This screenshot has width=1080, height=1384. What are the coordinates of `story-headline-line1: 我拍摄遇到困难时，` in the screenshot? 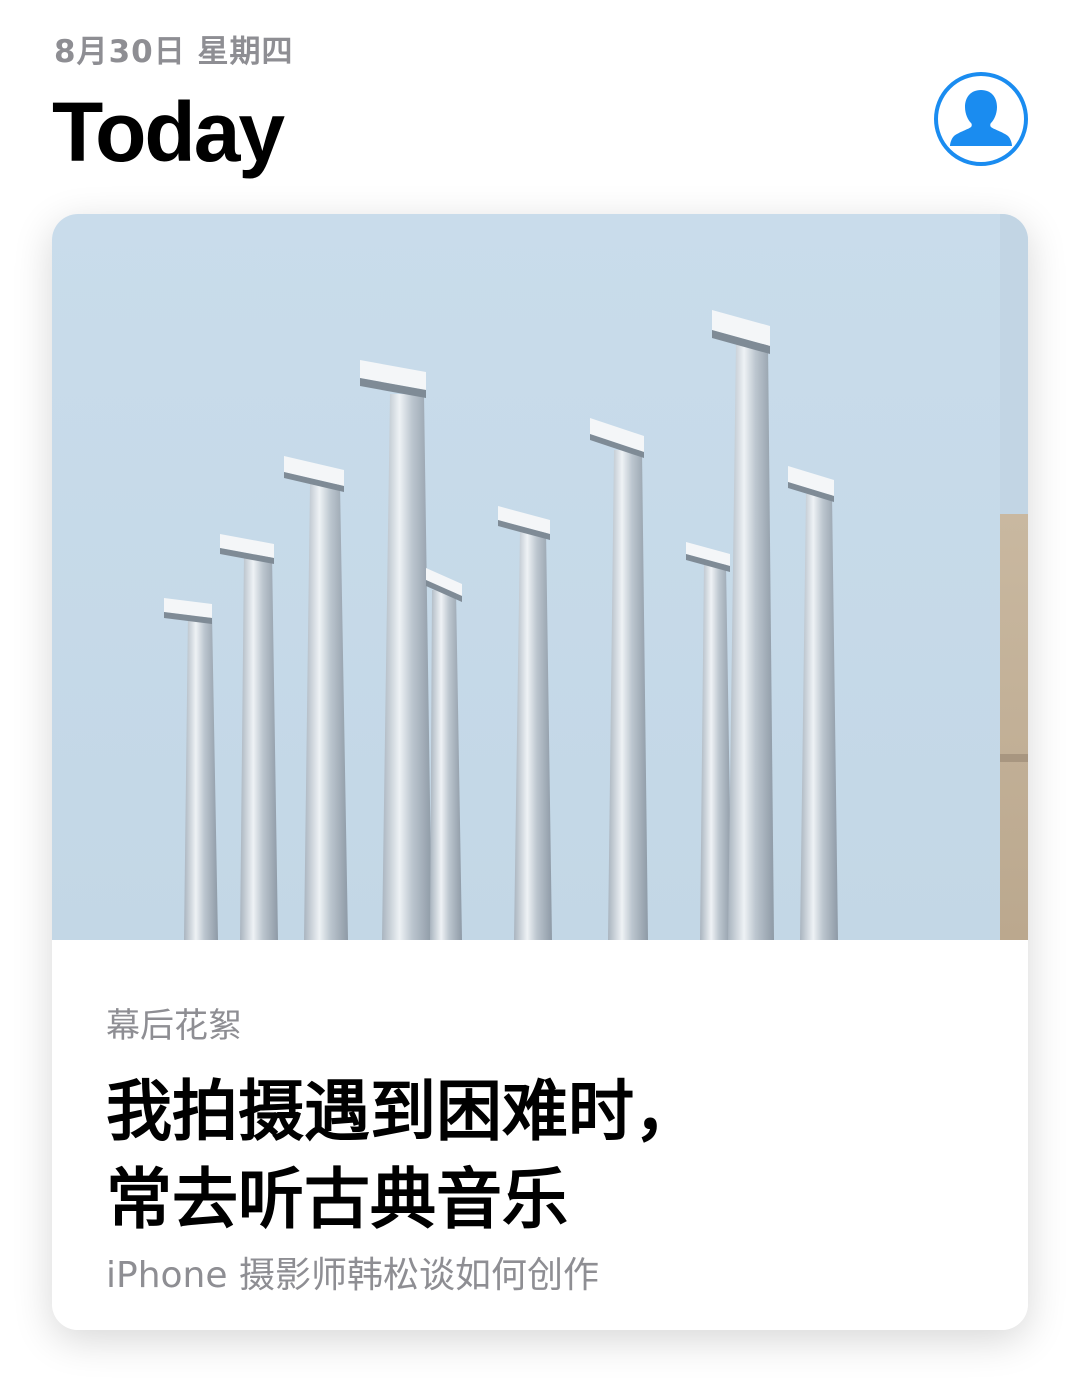 It's located at (403, 1111).